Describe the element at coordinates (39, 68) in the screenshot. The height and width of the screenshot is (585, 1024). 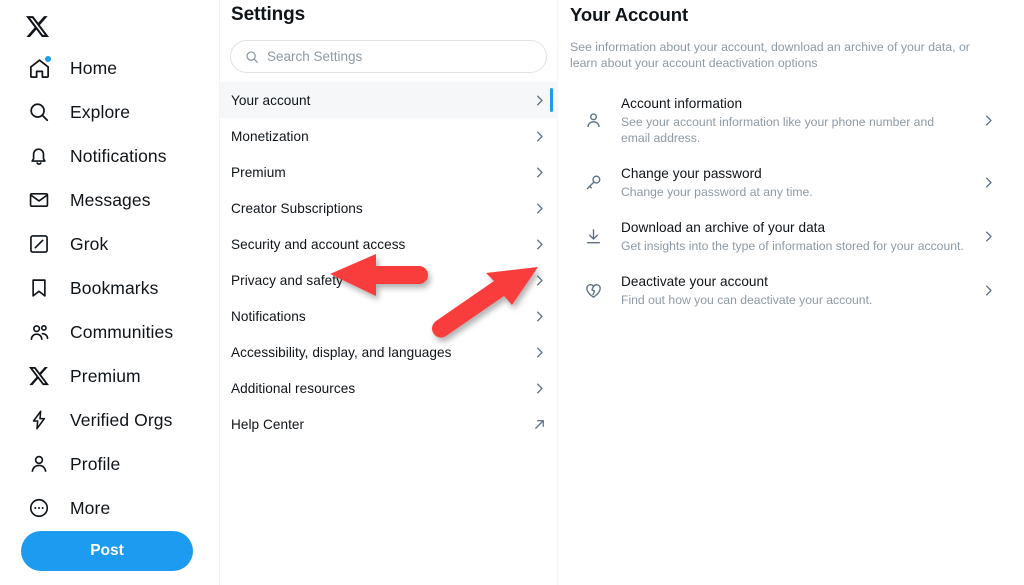
I see `home-icon` at that location.